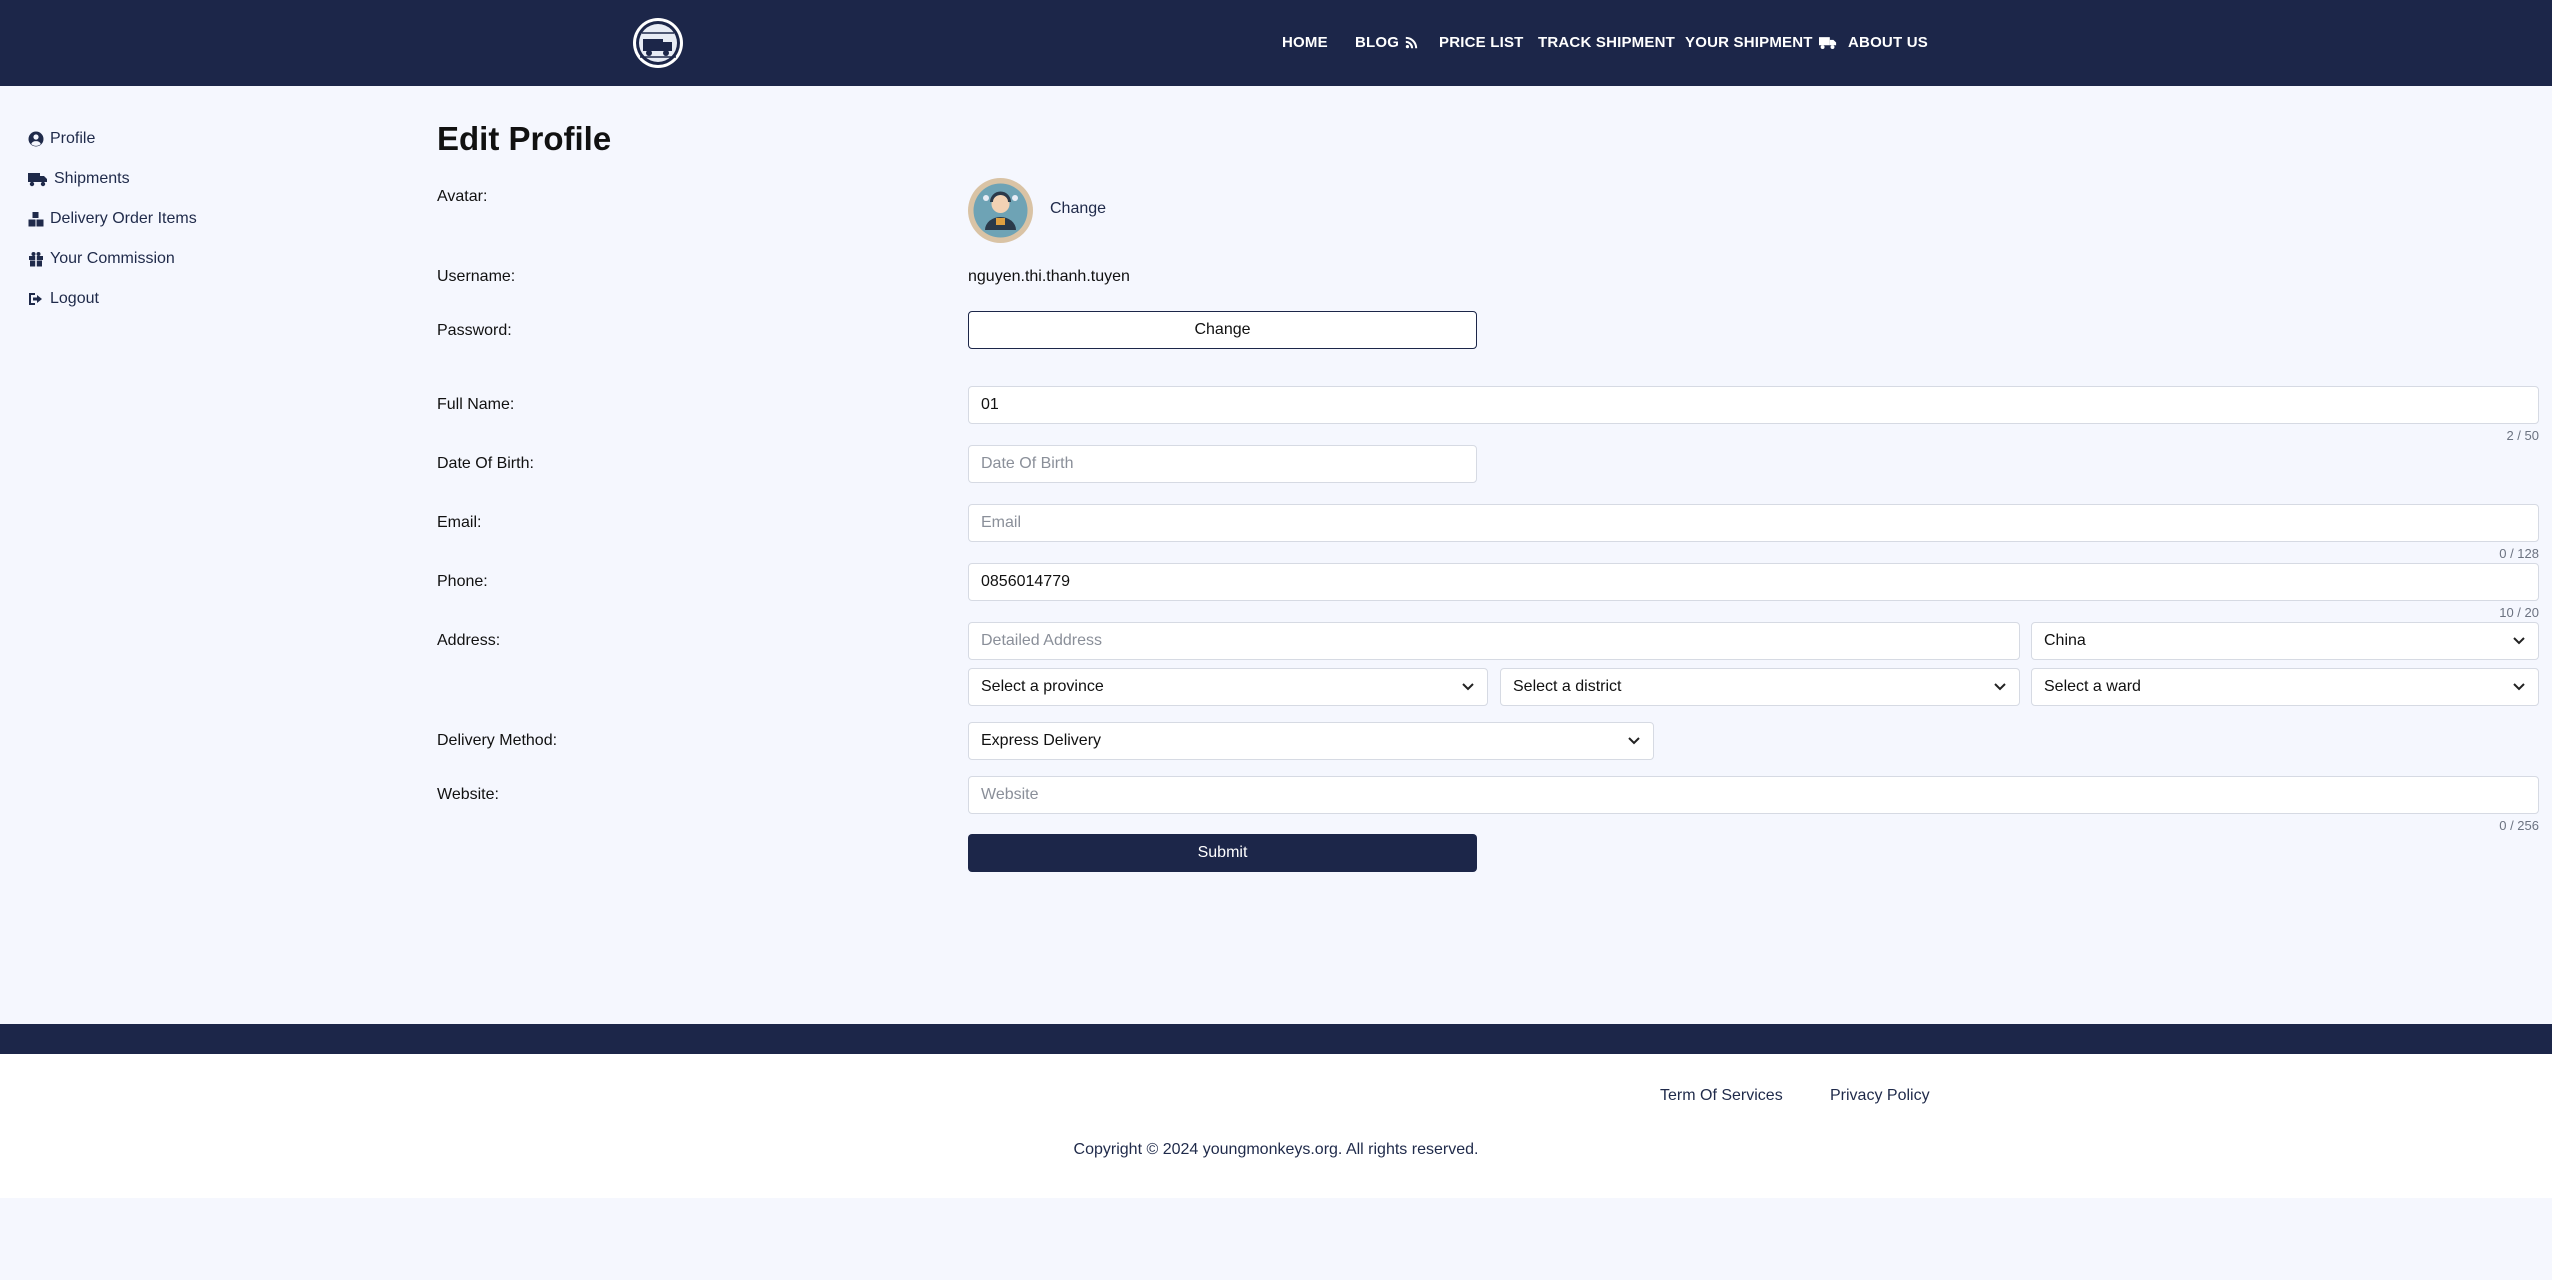  What do you see at coordinates (2065, 640) in the screenshot?
I see `country-select-value: China` at bounding box center [2065, 640].